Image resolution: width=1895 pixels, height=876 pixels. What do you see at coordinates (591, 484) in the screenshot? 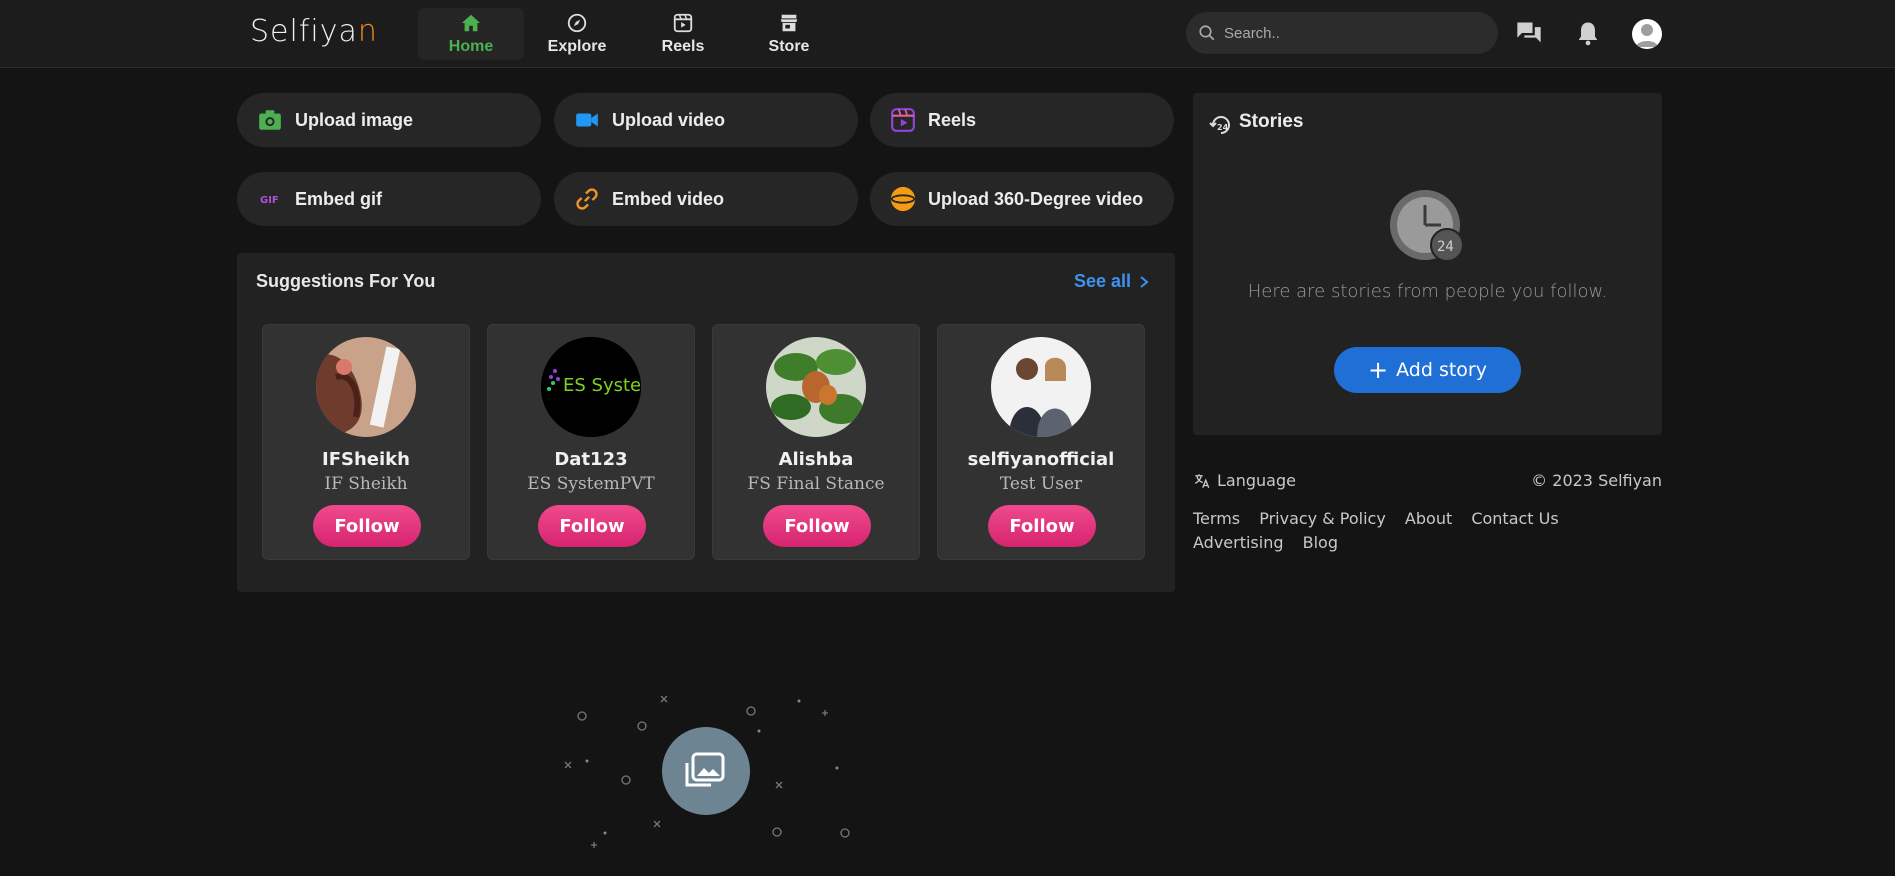
I see `display-name: ES SystemPVT` at bounding box center [591, 484].